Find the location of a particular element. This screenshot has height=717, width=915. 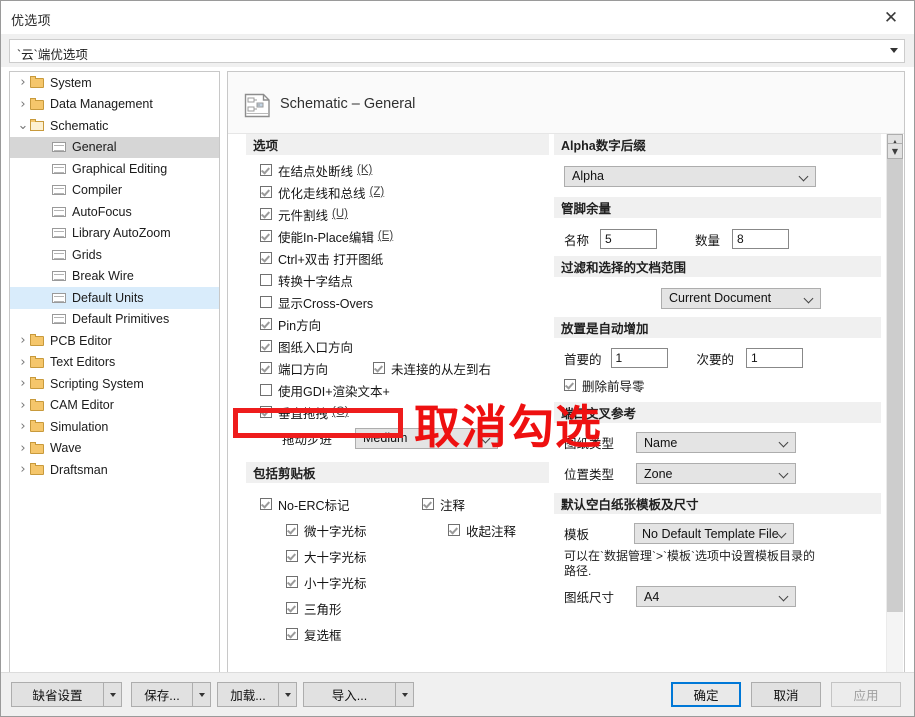

option-row: Ctrl+双击 打开图纸 is located at coordinates (397, 258).